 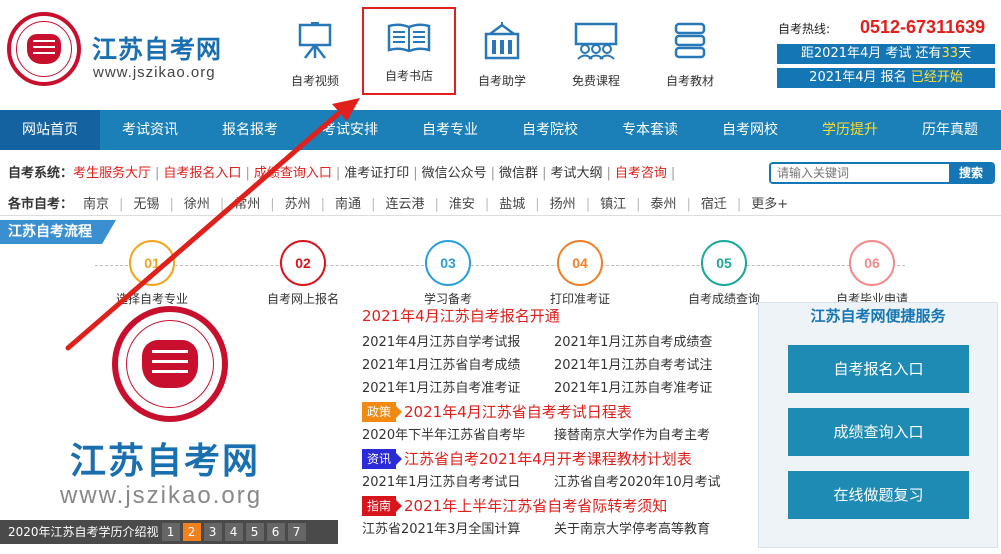 I want to click on slider-page-7: 7, so click(x=296, y=532).